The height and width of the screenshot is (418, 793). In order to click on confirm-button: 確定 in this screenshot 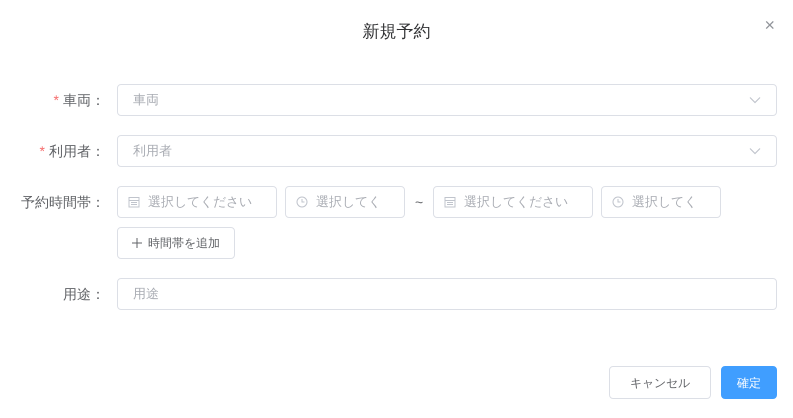, I will do `click(749, 382)`.